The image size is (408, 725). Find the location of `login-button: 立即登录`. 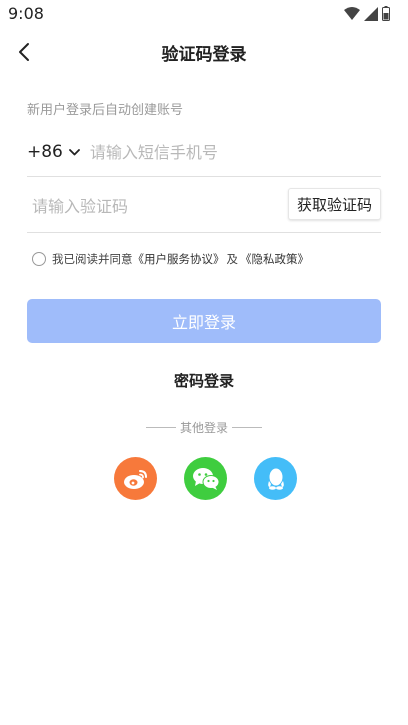

login-button: 立即登录 is located at coordinates (204, 321).